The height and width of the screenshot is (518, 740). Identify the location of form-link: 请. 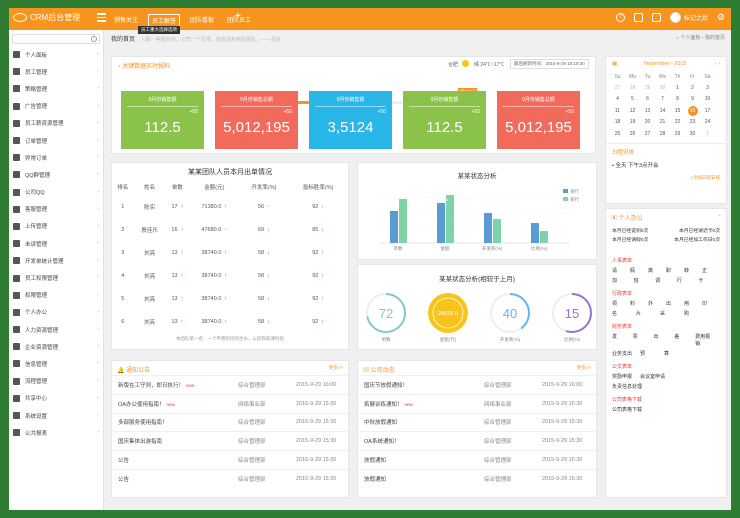
(619, 270).